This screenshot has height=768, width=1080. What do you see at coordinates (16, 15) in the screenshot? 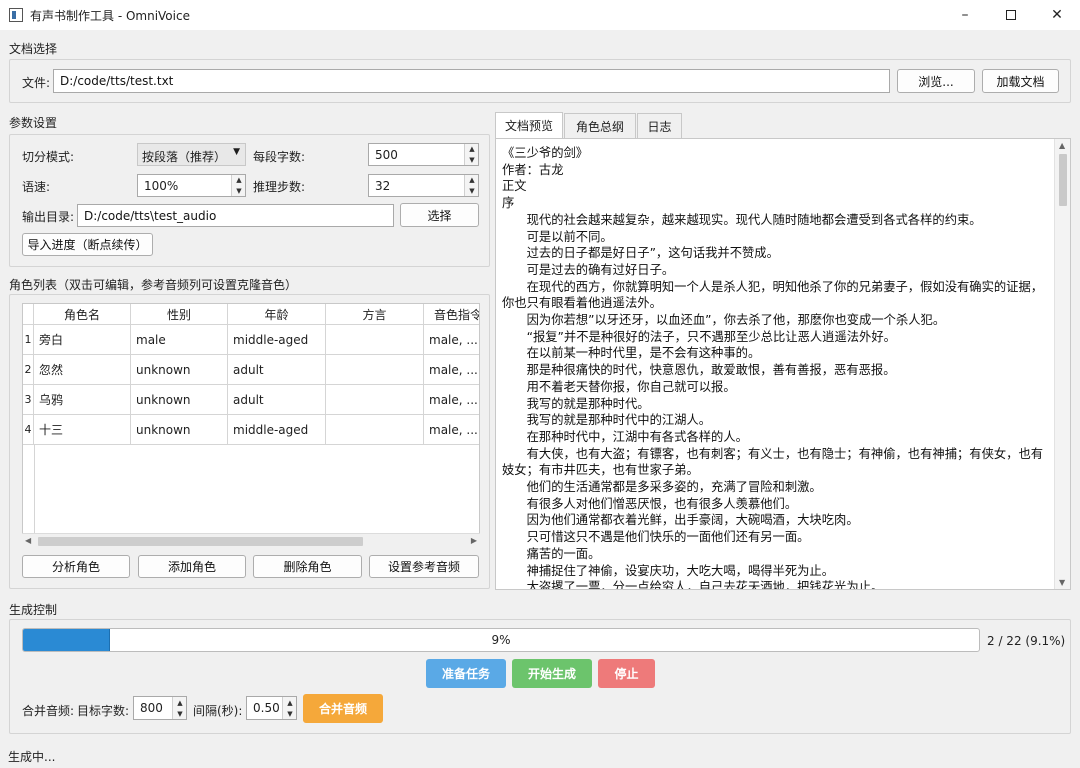
I see `app-icon` at bounding box center [16, 15].